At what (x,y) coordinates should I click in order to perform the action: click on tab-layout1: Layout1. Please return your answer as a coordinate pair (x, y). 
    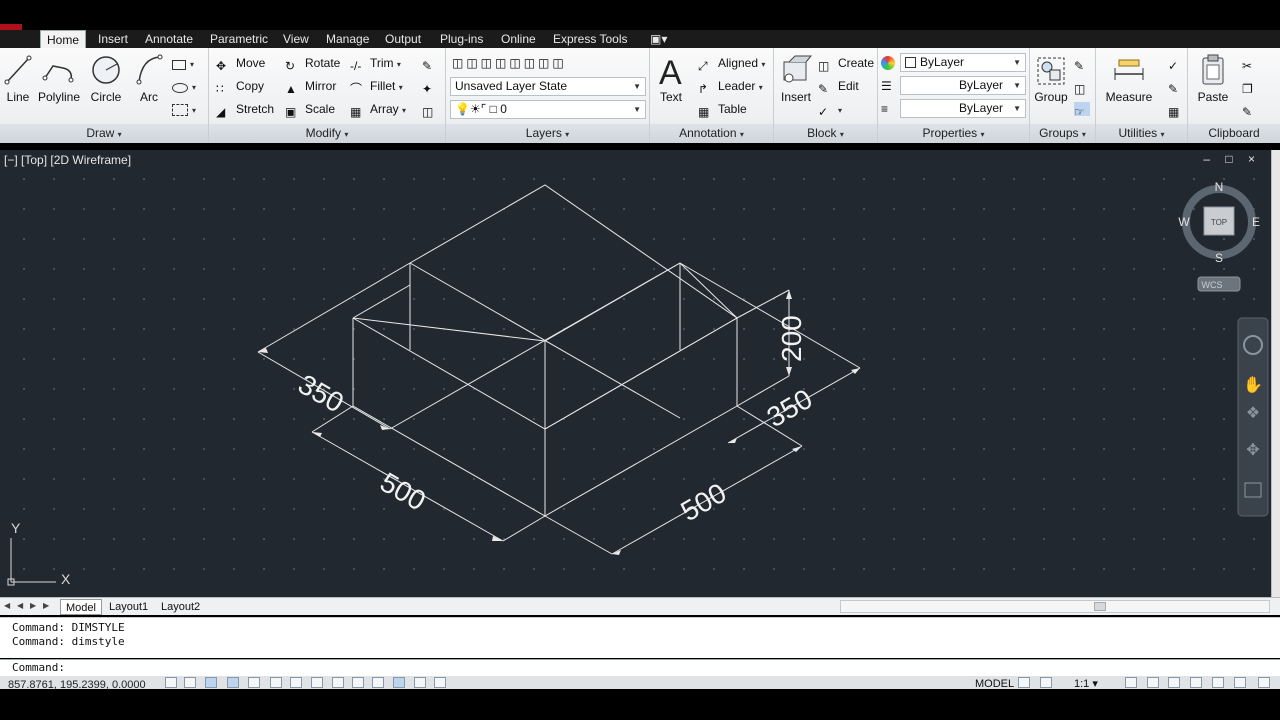
    Looking at the image, I should click on (128, 607).